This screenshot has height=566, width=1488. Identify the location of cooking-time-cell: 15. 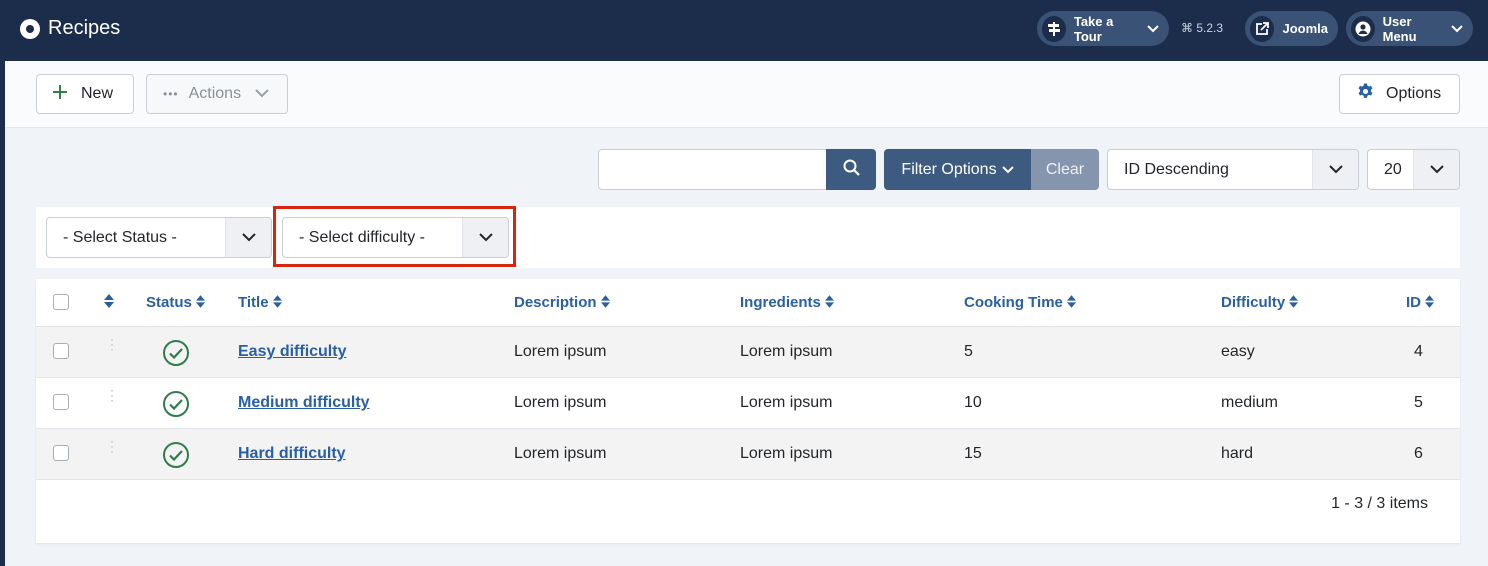
(973, 453).